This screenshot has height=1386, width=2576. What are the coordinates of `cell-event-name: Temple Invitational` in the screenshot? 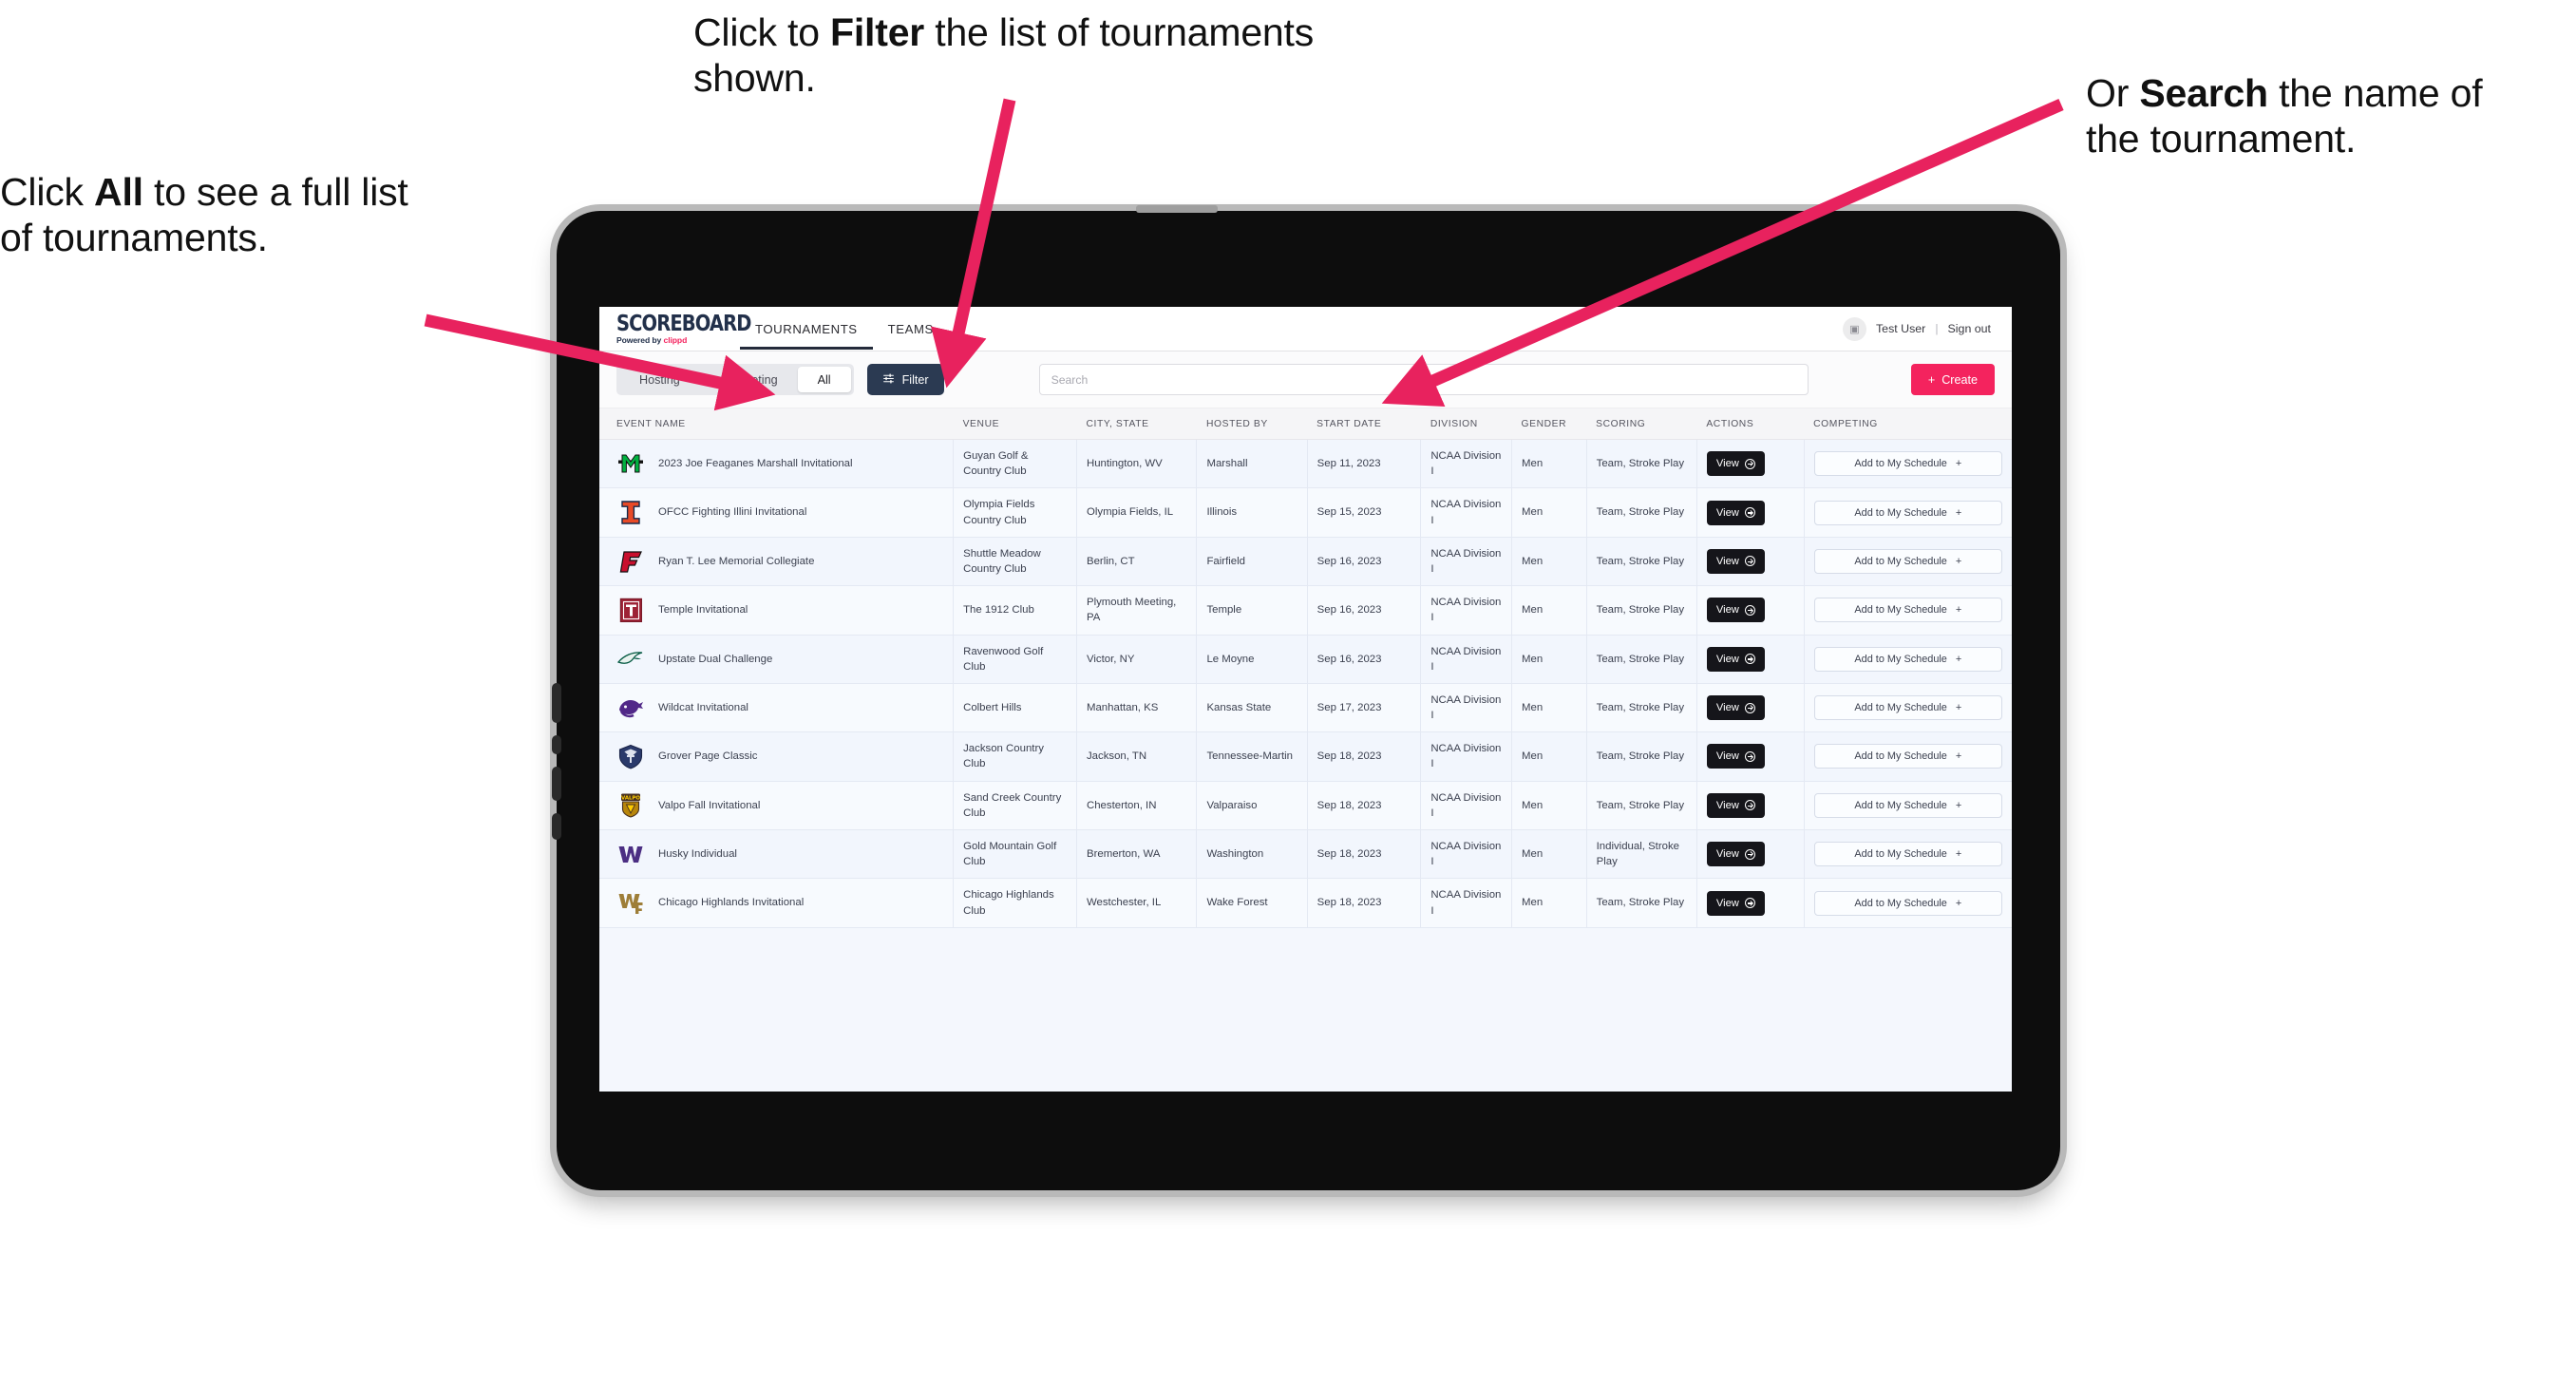 It's located at (777, 610).